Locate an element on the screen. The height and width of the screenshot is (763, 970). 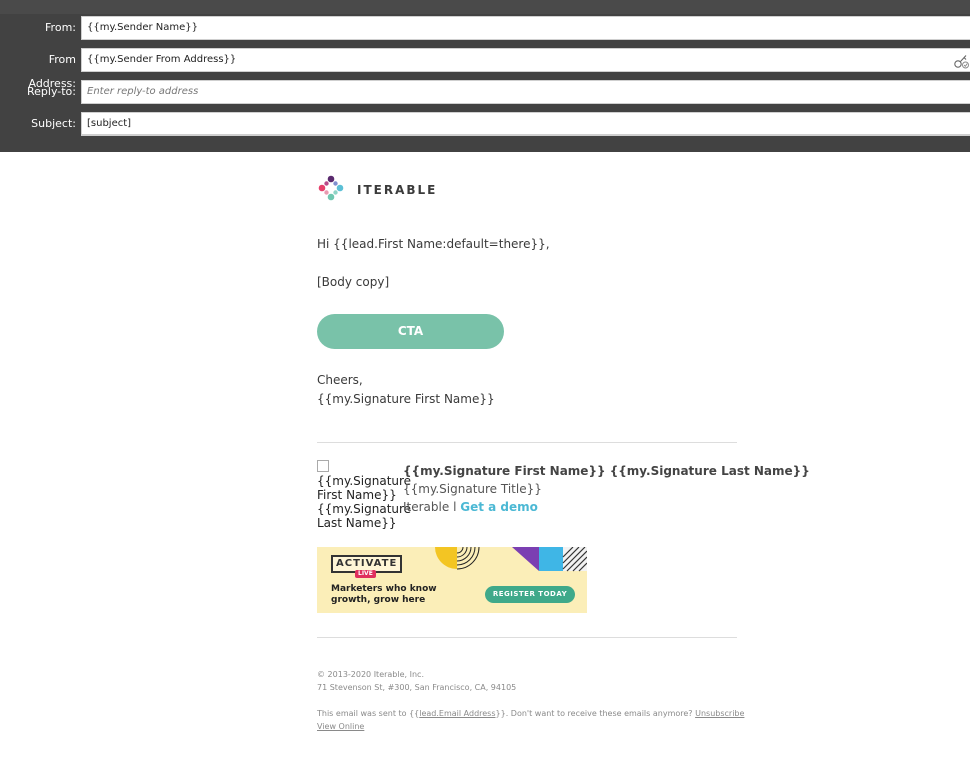
view-online-link: View Online is located at coordinates (340, 726).